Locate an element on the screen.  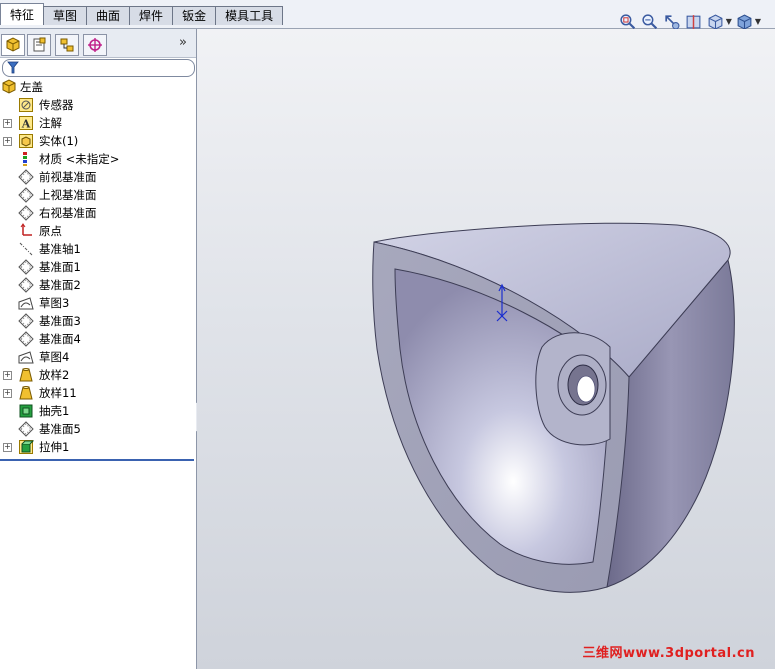
sensor-icon is located at coordinates (26, 105).